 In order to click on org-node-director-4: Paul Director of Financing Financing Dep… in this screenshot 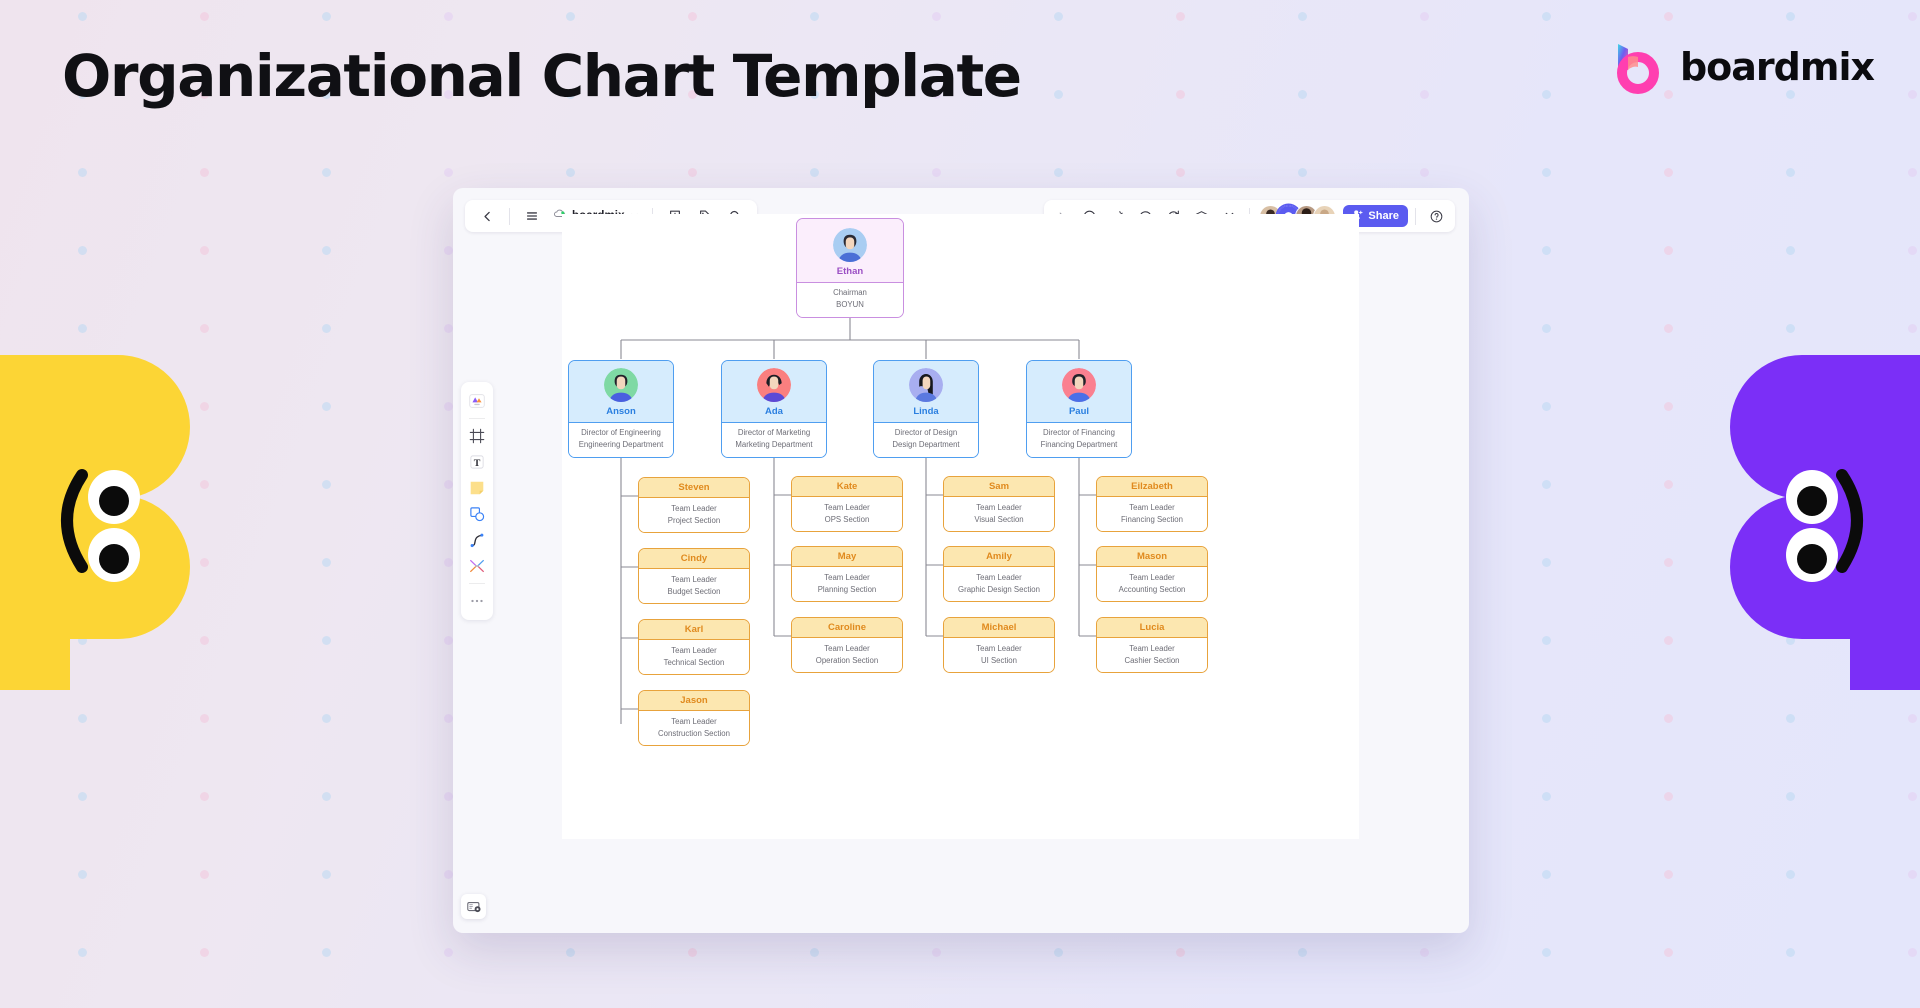, I will do `click(1079, 409)`.